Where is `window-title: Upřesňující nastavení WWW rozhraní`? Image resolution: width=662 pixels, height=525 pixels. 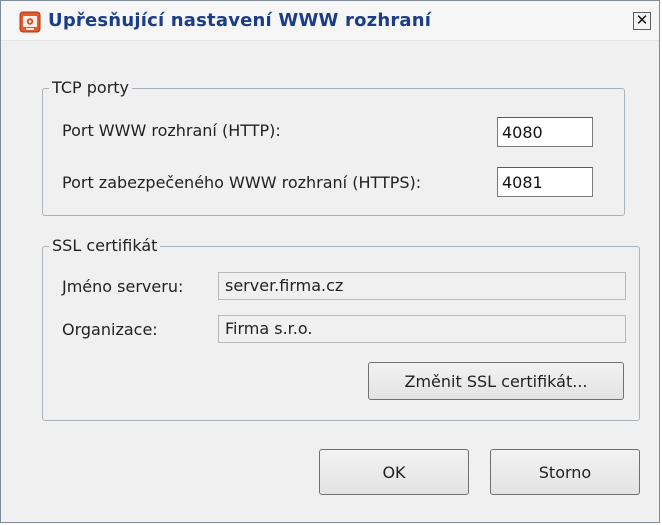
window-title: Upřesňující nastavení WWW rozhraní is located at coordinates (240, 20).